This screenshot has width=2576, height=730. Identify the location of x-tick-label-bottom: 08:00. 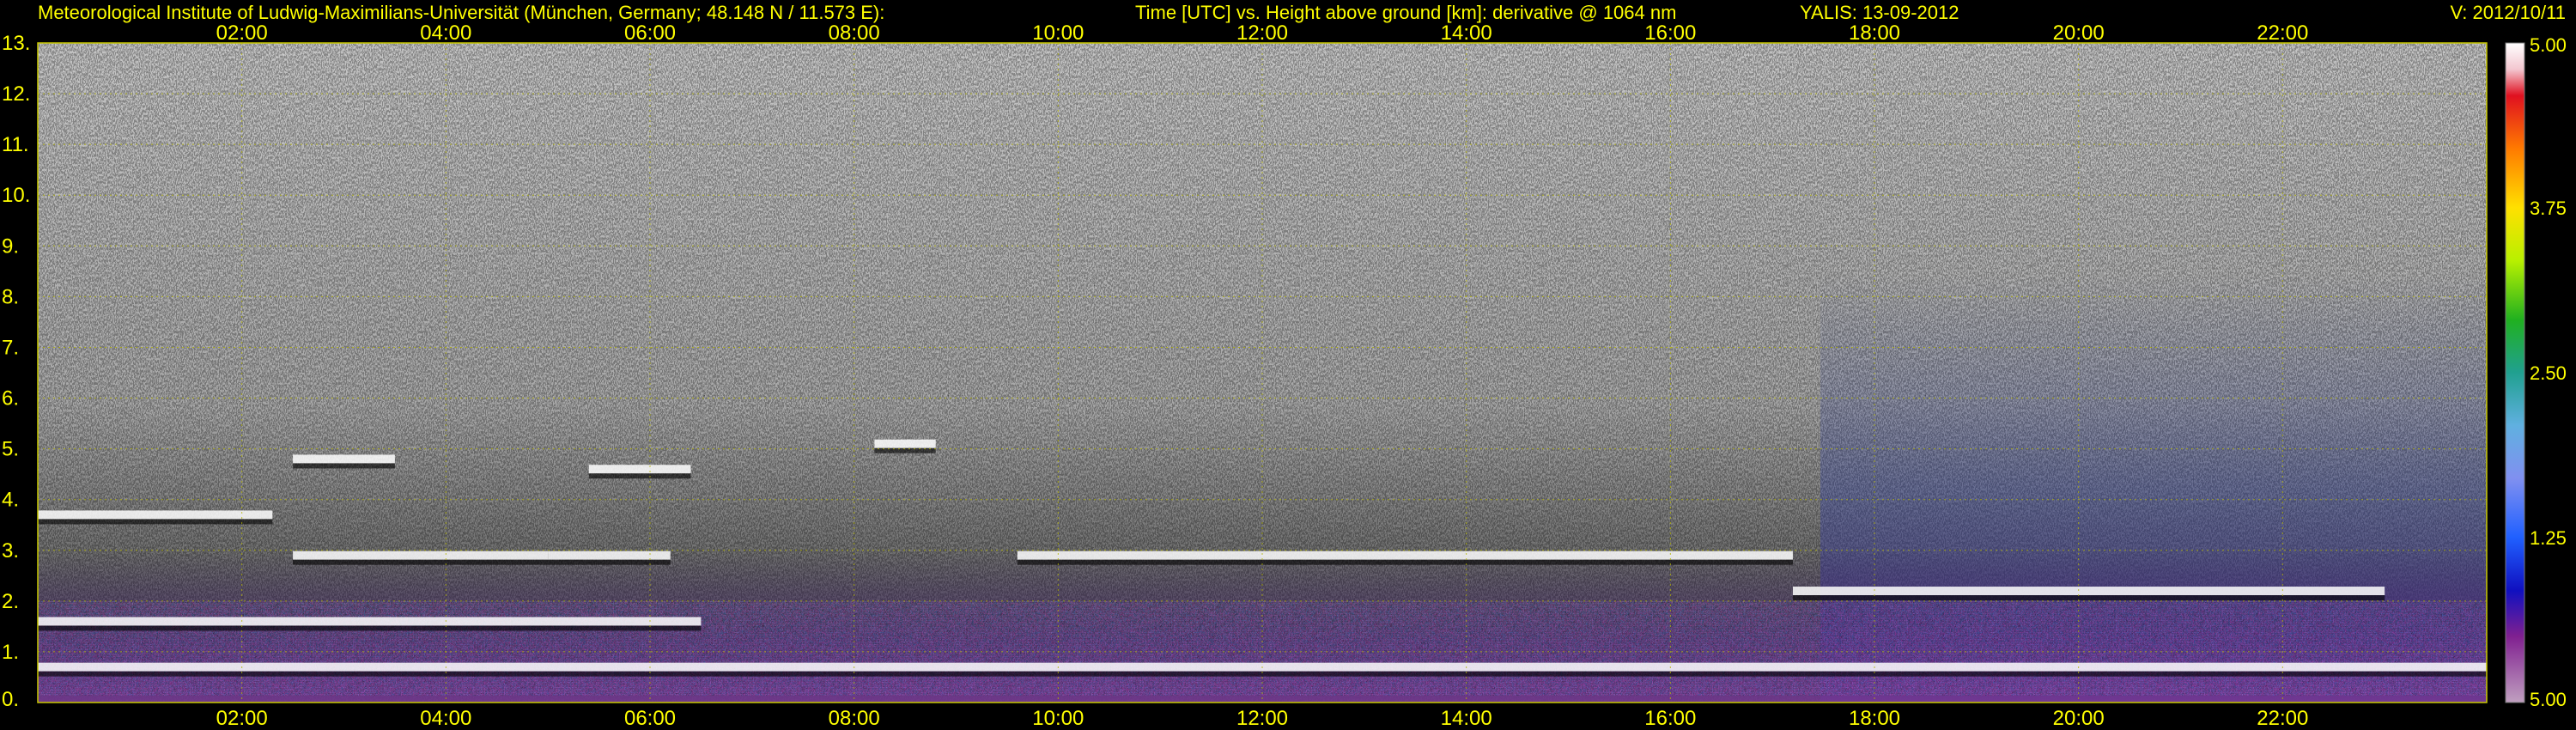
(854, 718).